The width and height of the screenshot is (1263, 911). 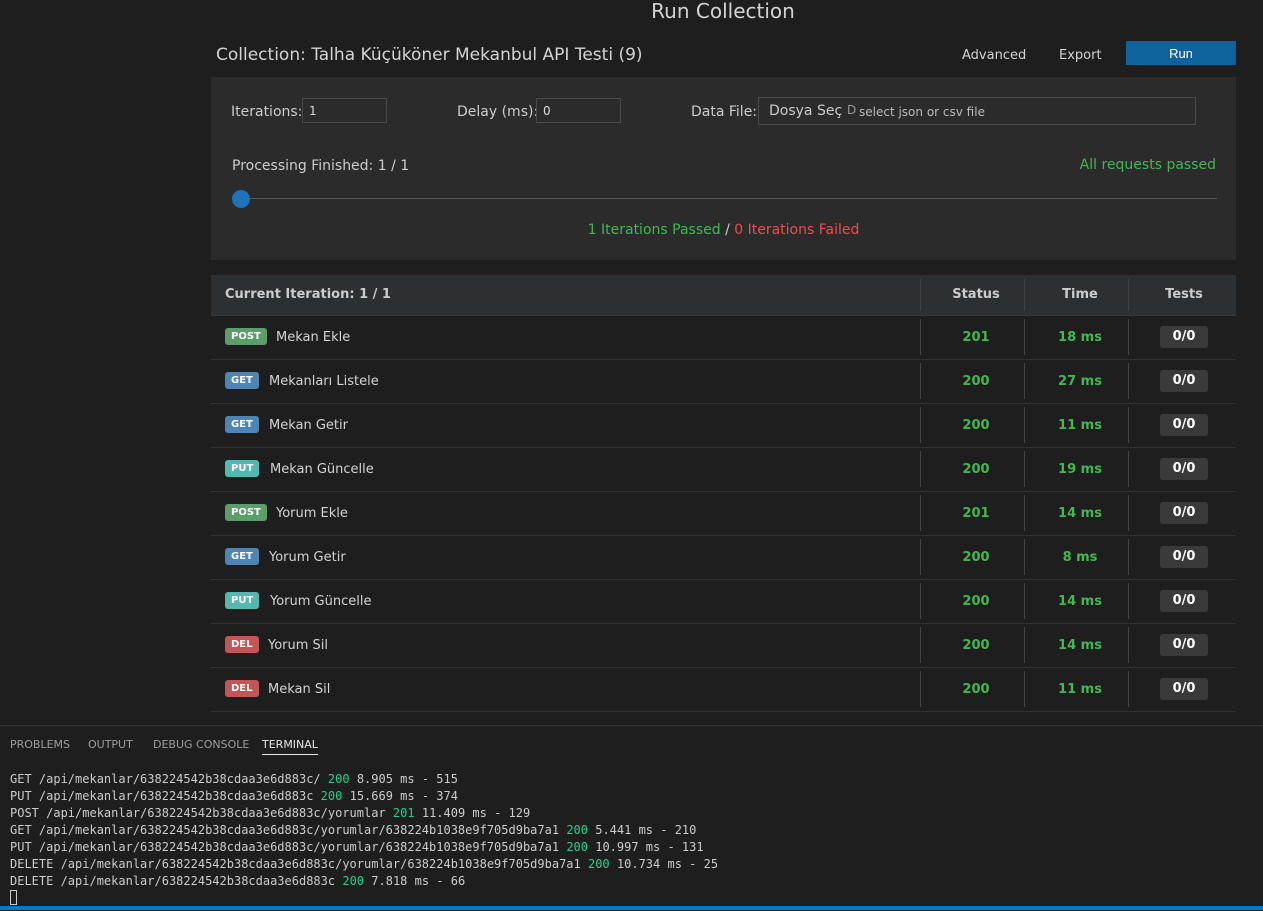 What do you see at coordinates (922, 112) in the screenshot?
I see `datafile-placeholder: select json or csv file` at bounding box center [922, 112].